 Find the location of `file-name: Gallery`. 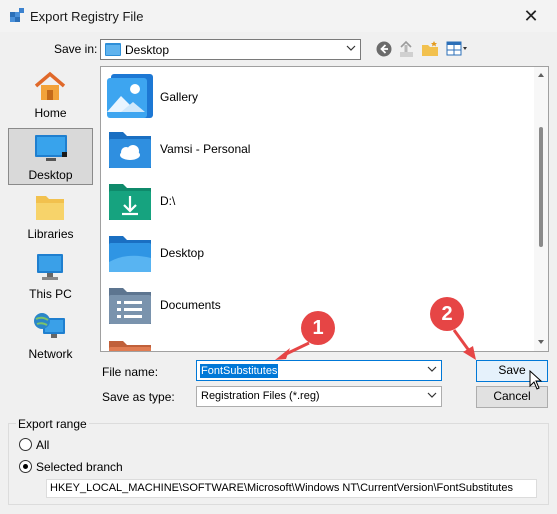

file-name: Gallery is located at coordinates (179, 97).